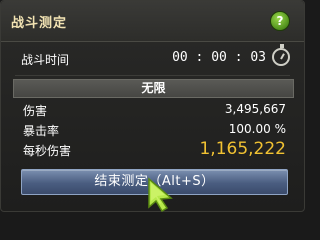 This screenshot has height=240, width=320. Describe the element at coordinates (154, 131) in the screenshot. I see `stat-row-crit-rate: 暴击率 100.00 %` at that location.